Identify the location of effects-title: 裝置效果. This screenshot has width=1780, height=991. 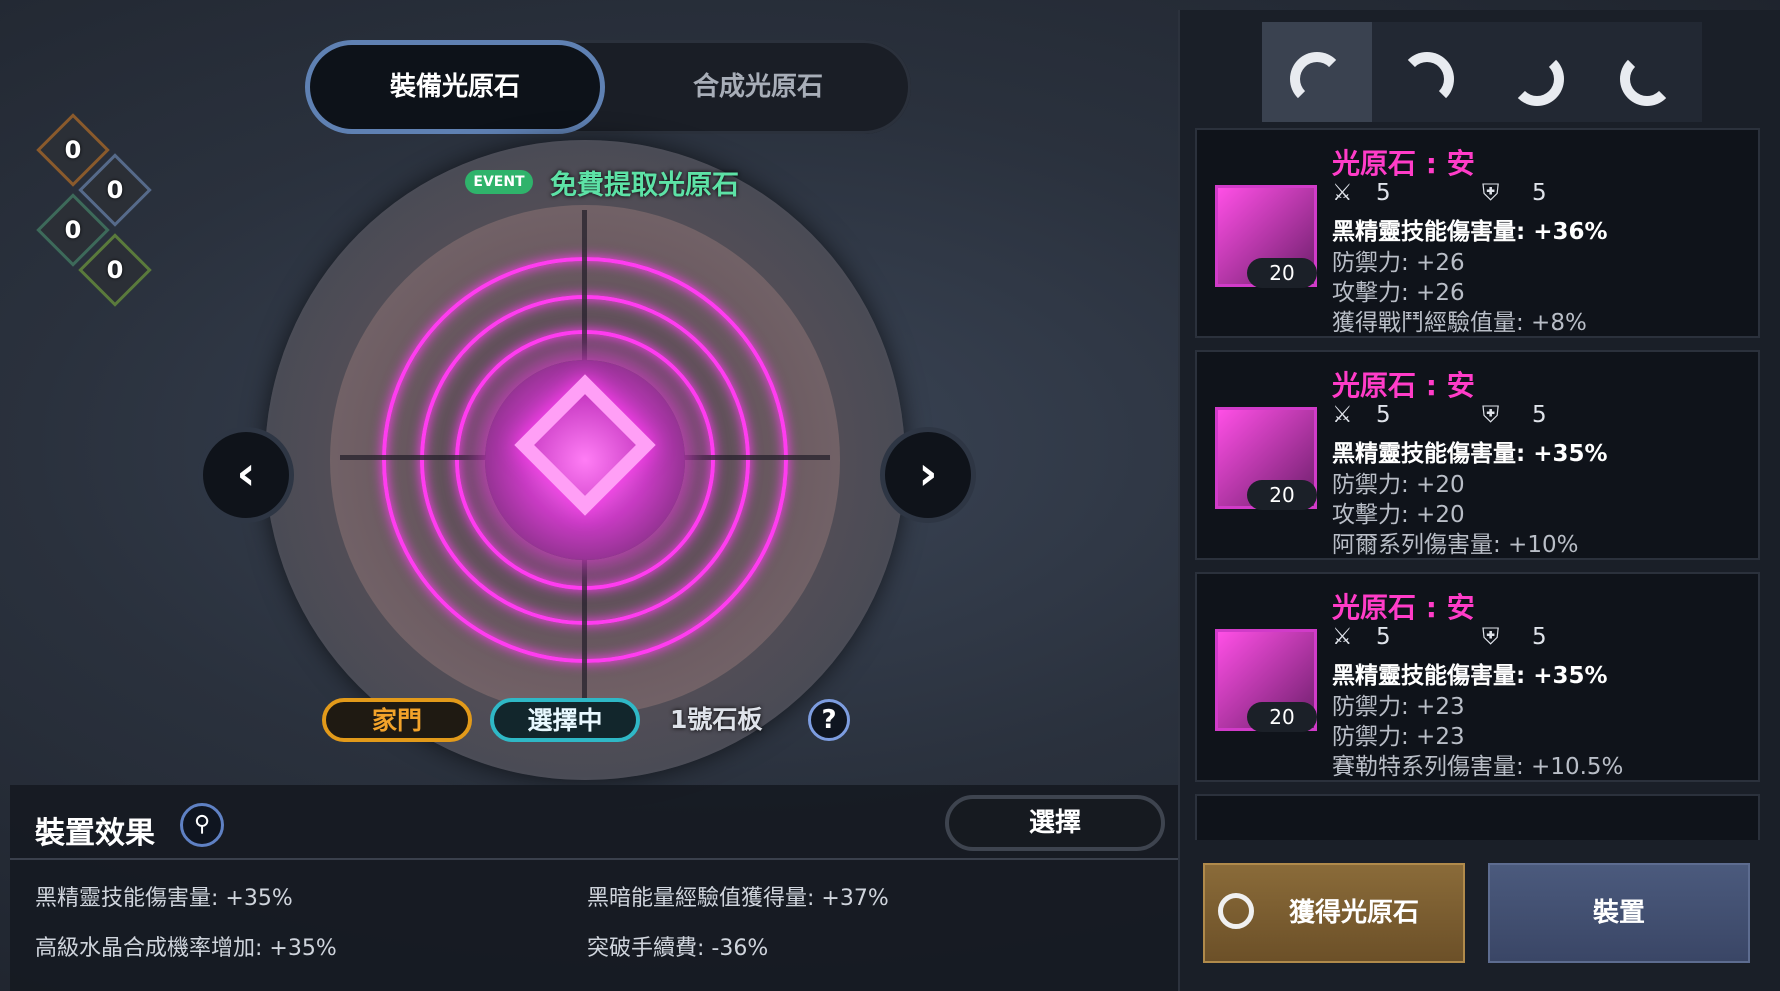
(95, 833).